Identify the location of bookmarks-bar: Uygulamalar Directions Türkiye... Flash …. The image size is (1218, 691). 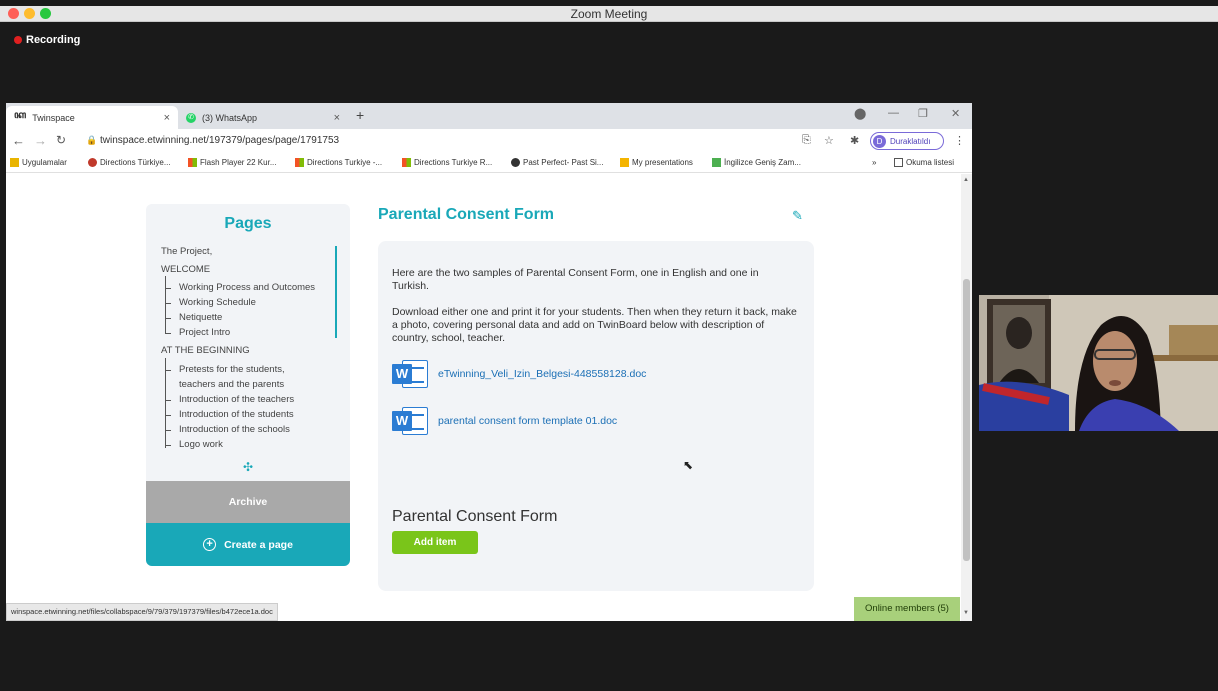
(489, 163).